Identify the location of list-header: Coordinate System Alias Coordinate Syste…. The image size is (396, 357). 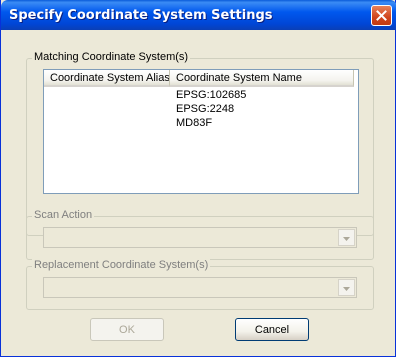
(201, 78).